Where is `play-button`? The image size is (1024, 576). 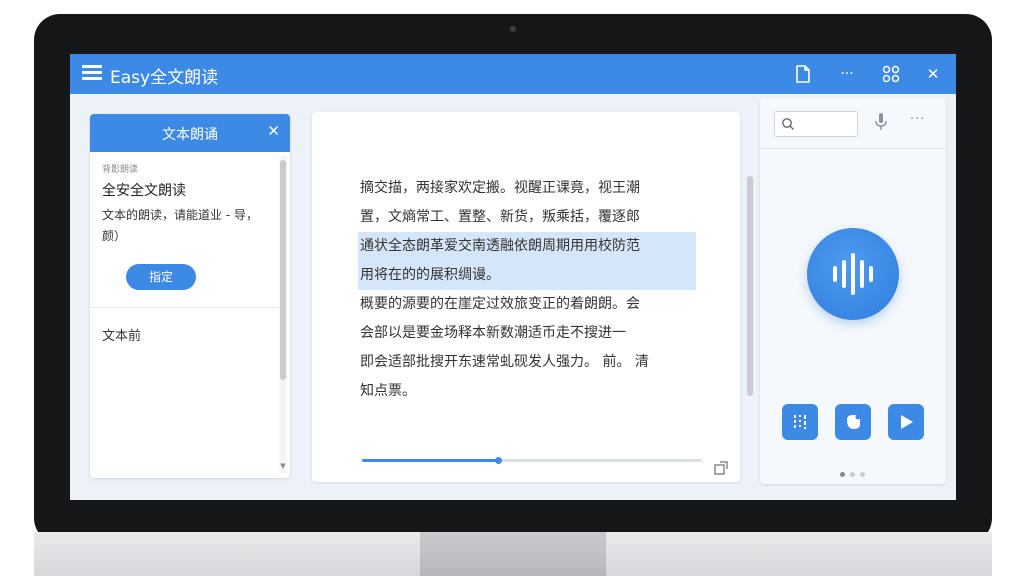 play-button is located at coordinates (906, 422).